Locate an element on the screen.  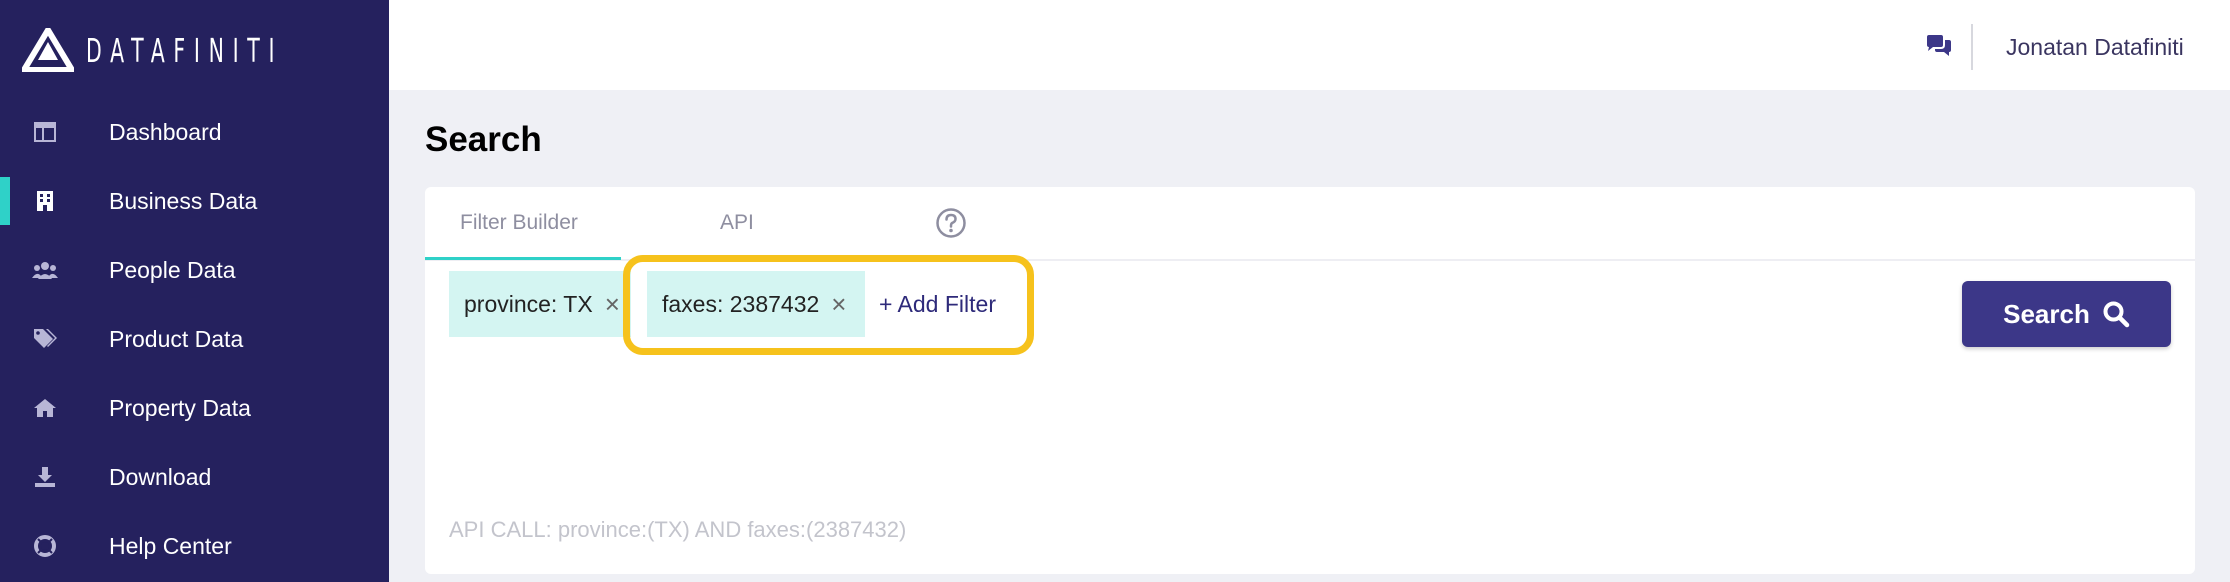
life-ring-icon is located at coordinates (45, 546).